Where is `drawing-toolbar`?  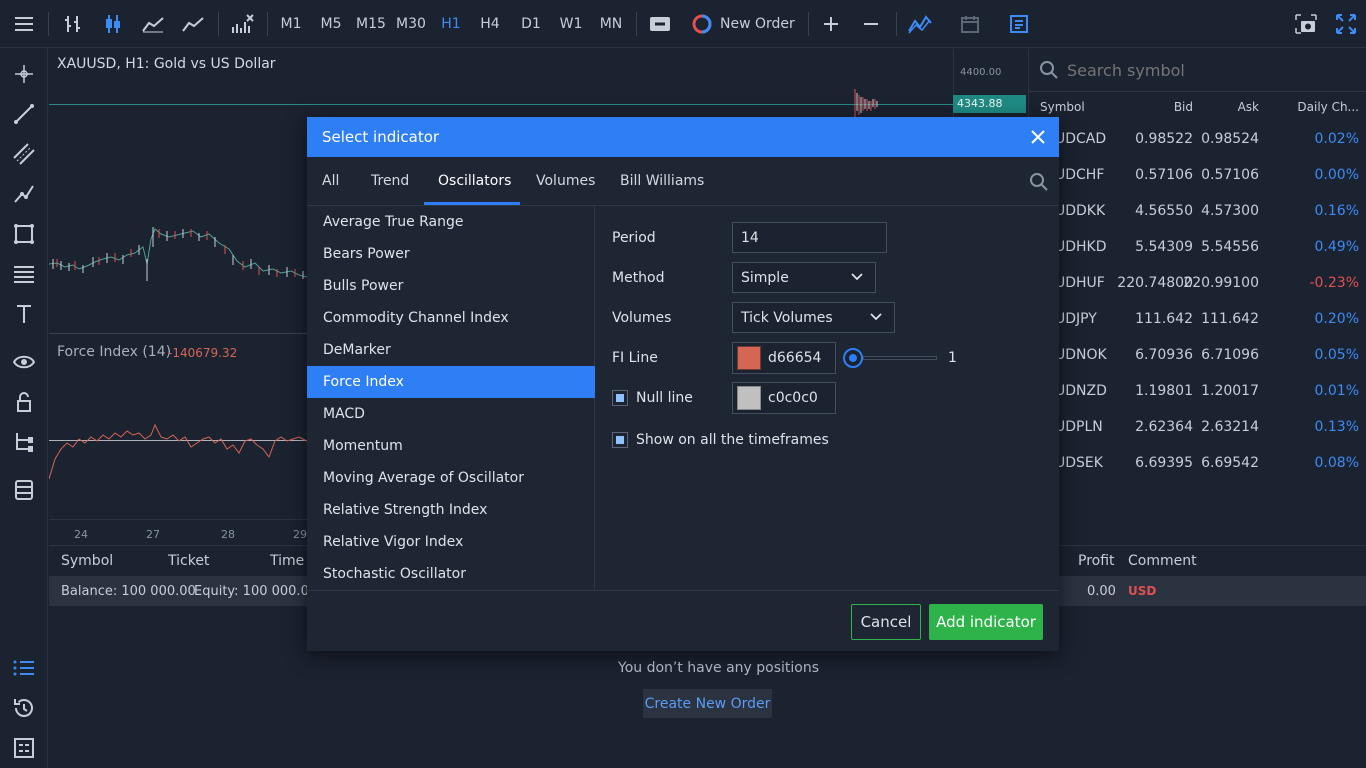
drawing-toolbar is located at coordinates (24, 408).